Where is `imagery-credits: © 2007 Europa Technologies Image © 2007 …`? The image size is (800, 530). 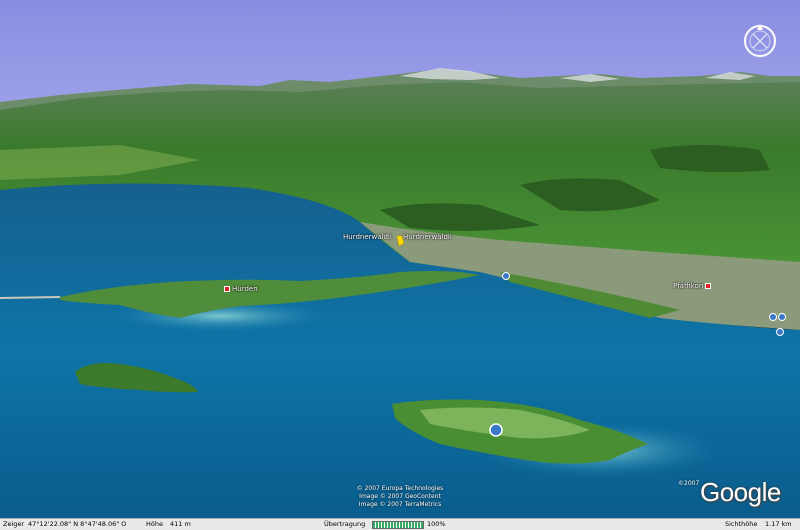 imagery-credits: © 2007 Europa Technologies Image © 2007 … is located at coordinates (400, 496).